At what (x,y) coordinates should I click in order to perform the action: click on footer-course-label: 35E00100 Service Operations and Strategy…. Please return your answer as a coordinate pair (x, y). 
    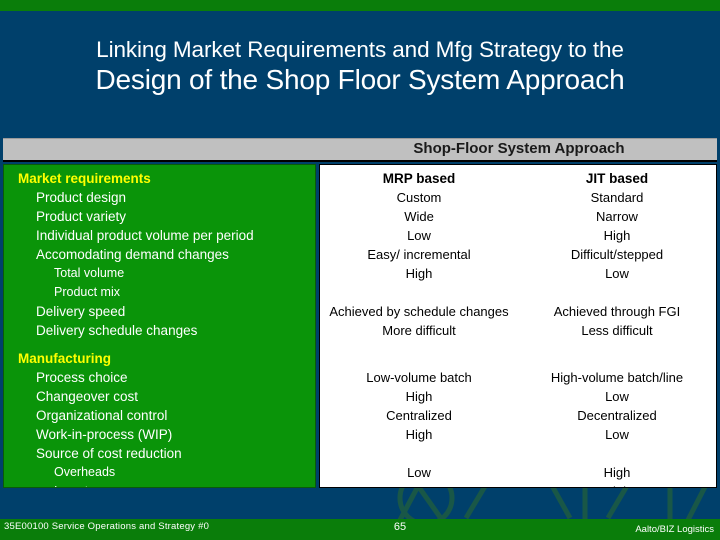
    Looking at the image, I should click on (107, 526).